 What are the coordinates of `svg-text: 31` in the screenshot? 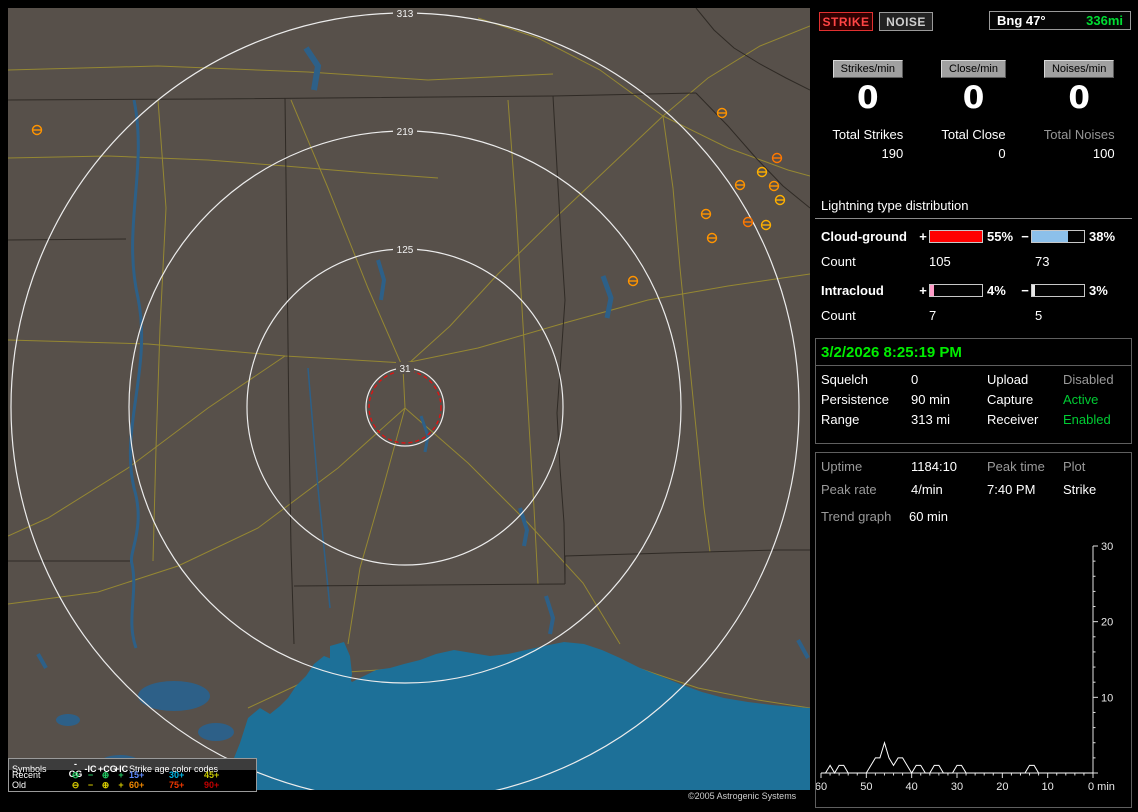 It's located at (405, 369).